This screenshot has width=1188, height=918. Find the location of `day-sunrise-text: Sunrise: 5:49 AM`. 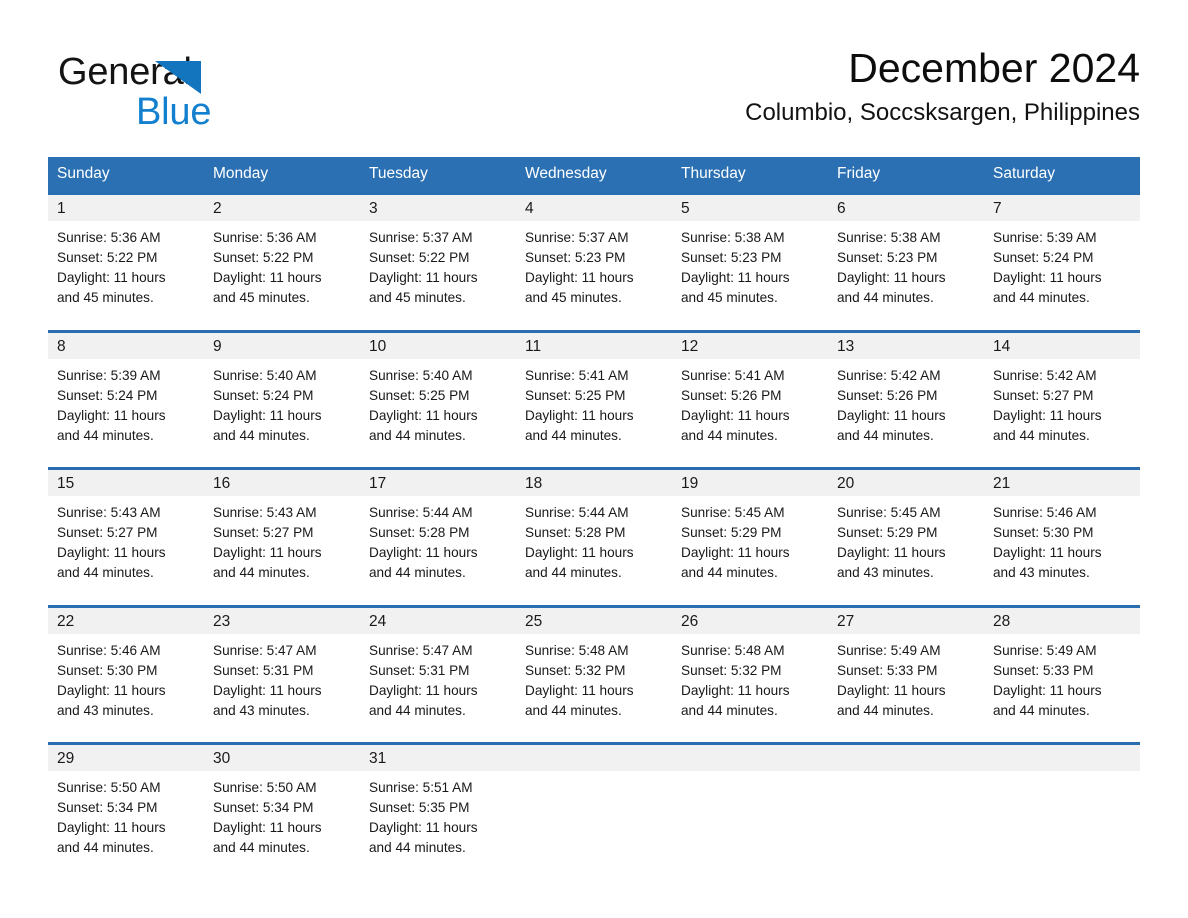

day-sunrise-text: Sunrise: 5:49 AM is located at coordinates (889, 650).